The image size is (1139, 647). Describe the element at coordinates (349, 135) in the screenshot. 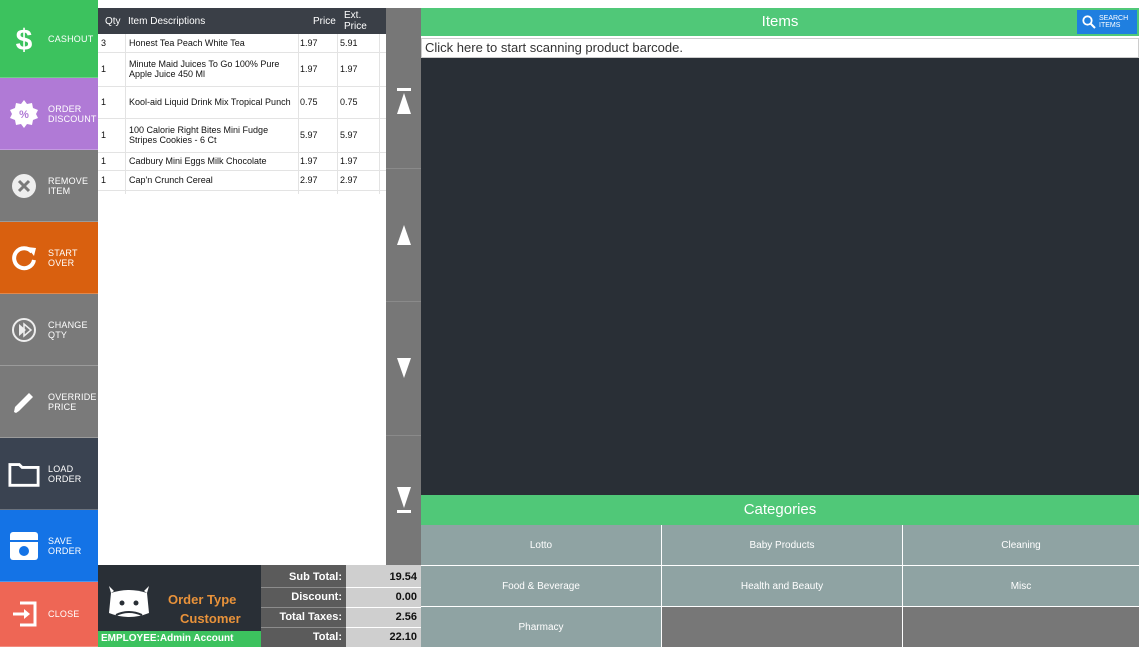

I see `row-ext: 5.97` at that location.